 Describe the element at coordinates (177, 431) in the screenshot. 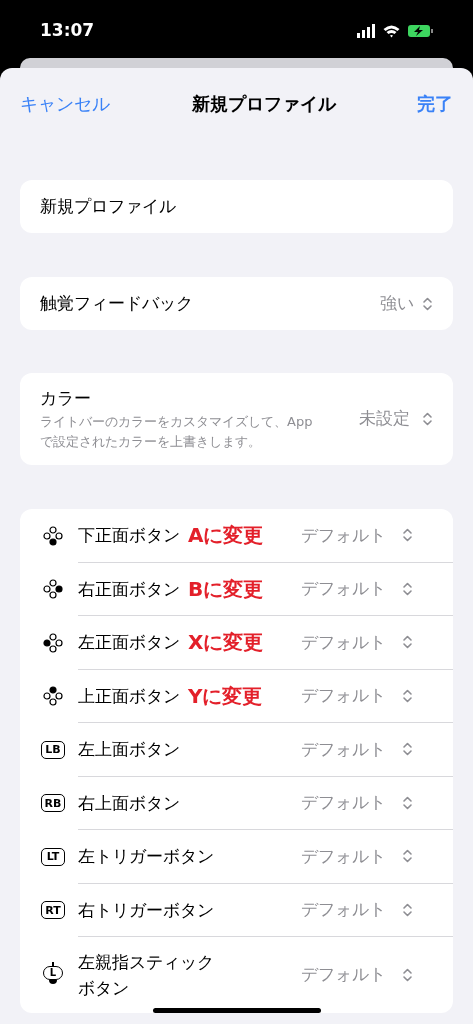

I see `row-description: ライトバーのカラーをカスタマイズして、Appで設定されたカラーを上書きします。` at that location.